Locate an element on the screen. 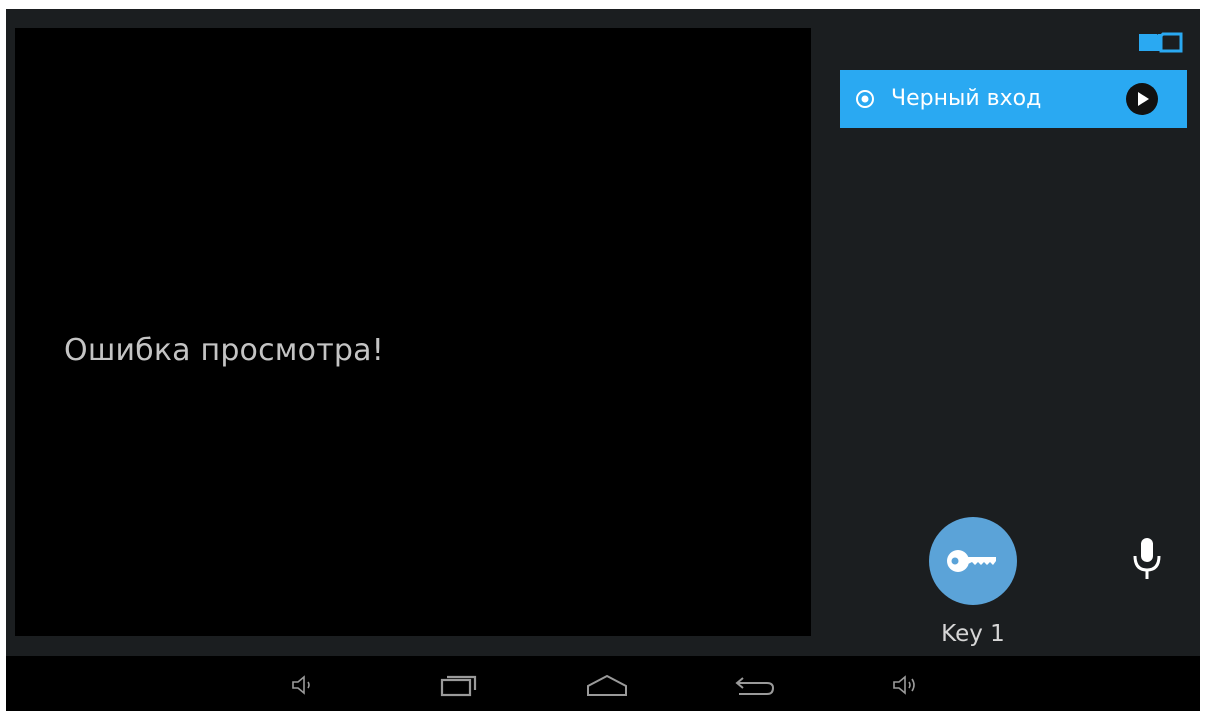 This screenshot has height=711, width=1206. video-error-message: Ошибка просмотра! is located at coordinates (224, 350).